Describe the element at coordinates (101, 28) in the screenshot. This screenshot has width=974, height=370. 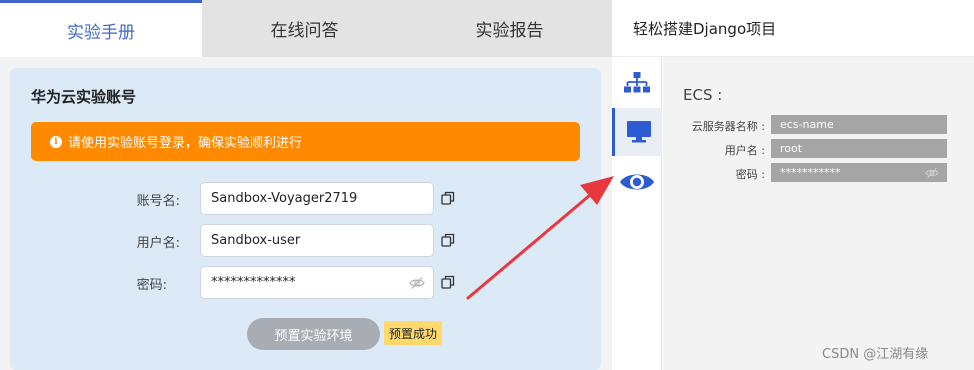
I see `tab-lab-manual: 实验手册` at that location.